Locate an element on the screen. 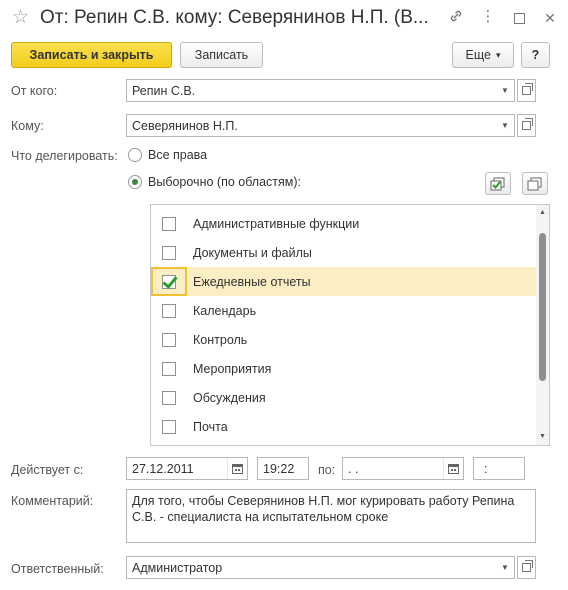 This screenshot has width=568, height=590. list-item: Административные функции is located at coordinates (343, 223).